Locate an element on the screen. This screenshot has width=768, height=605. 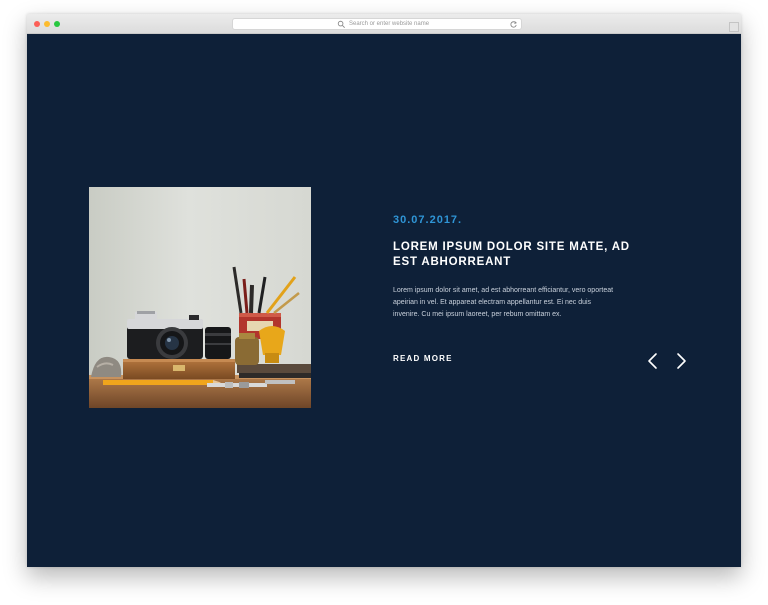
zoom-window-button is located at coordinates (57, 24).